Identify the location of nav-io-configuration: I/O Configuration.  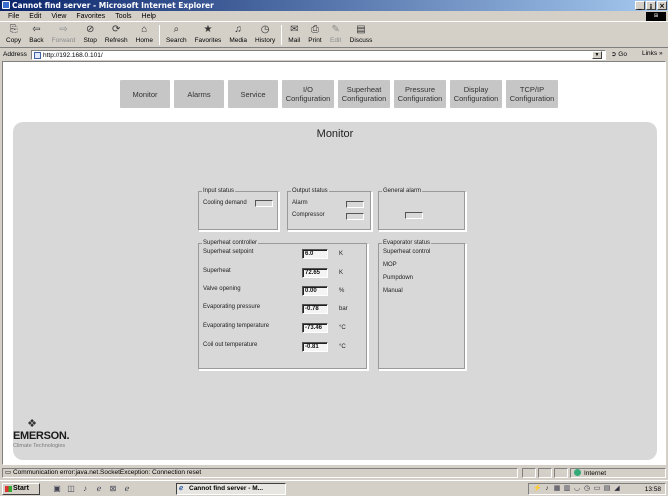
(308, 94).